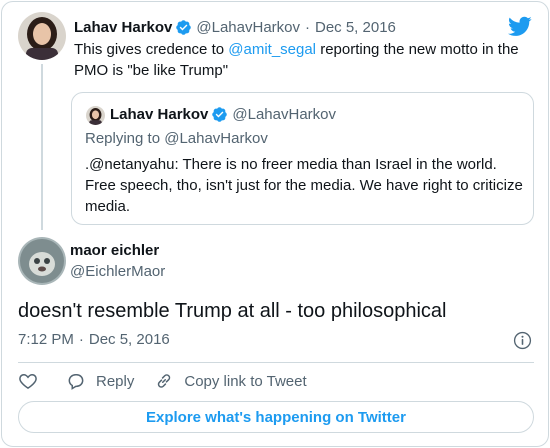  I want to click on quoted-author-avatar, so click(95, 115).